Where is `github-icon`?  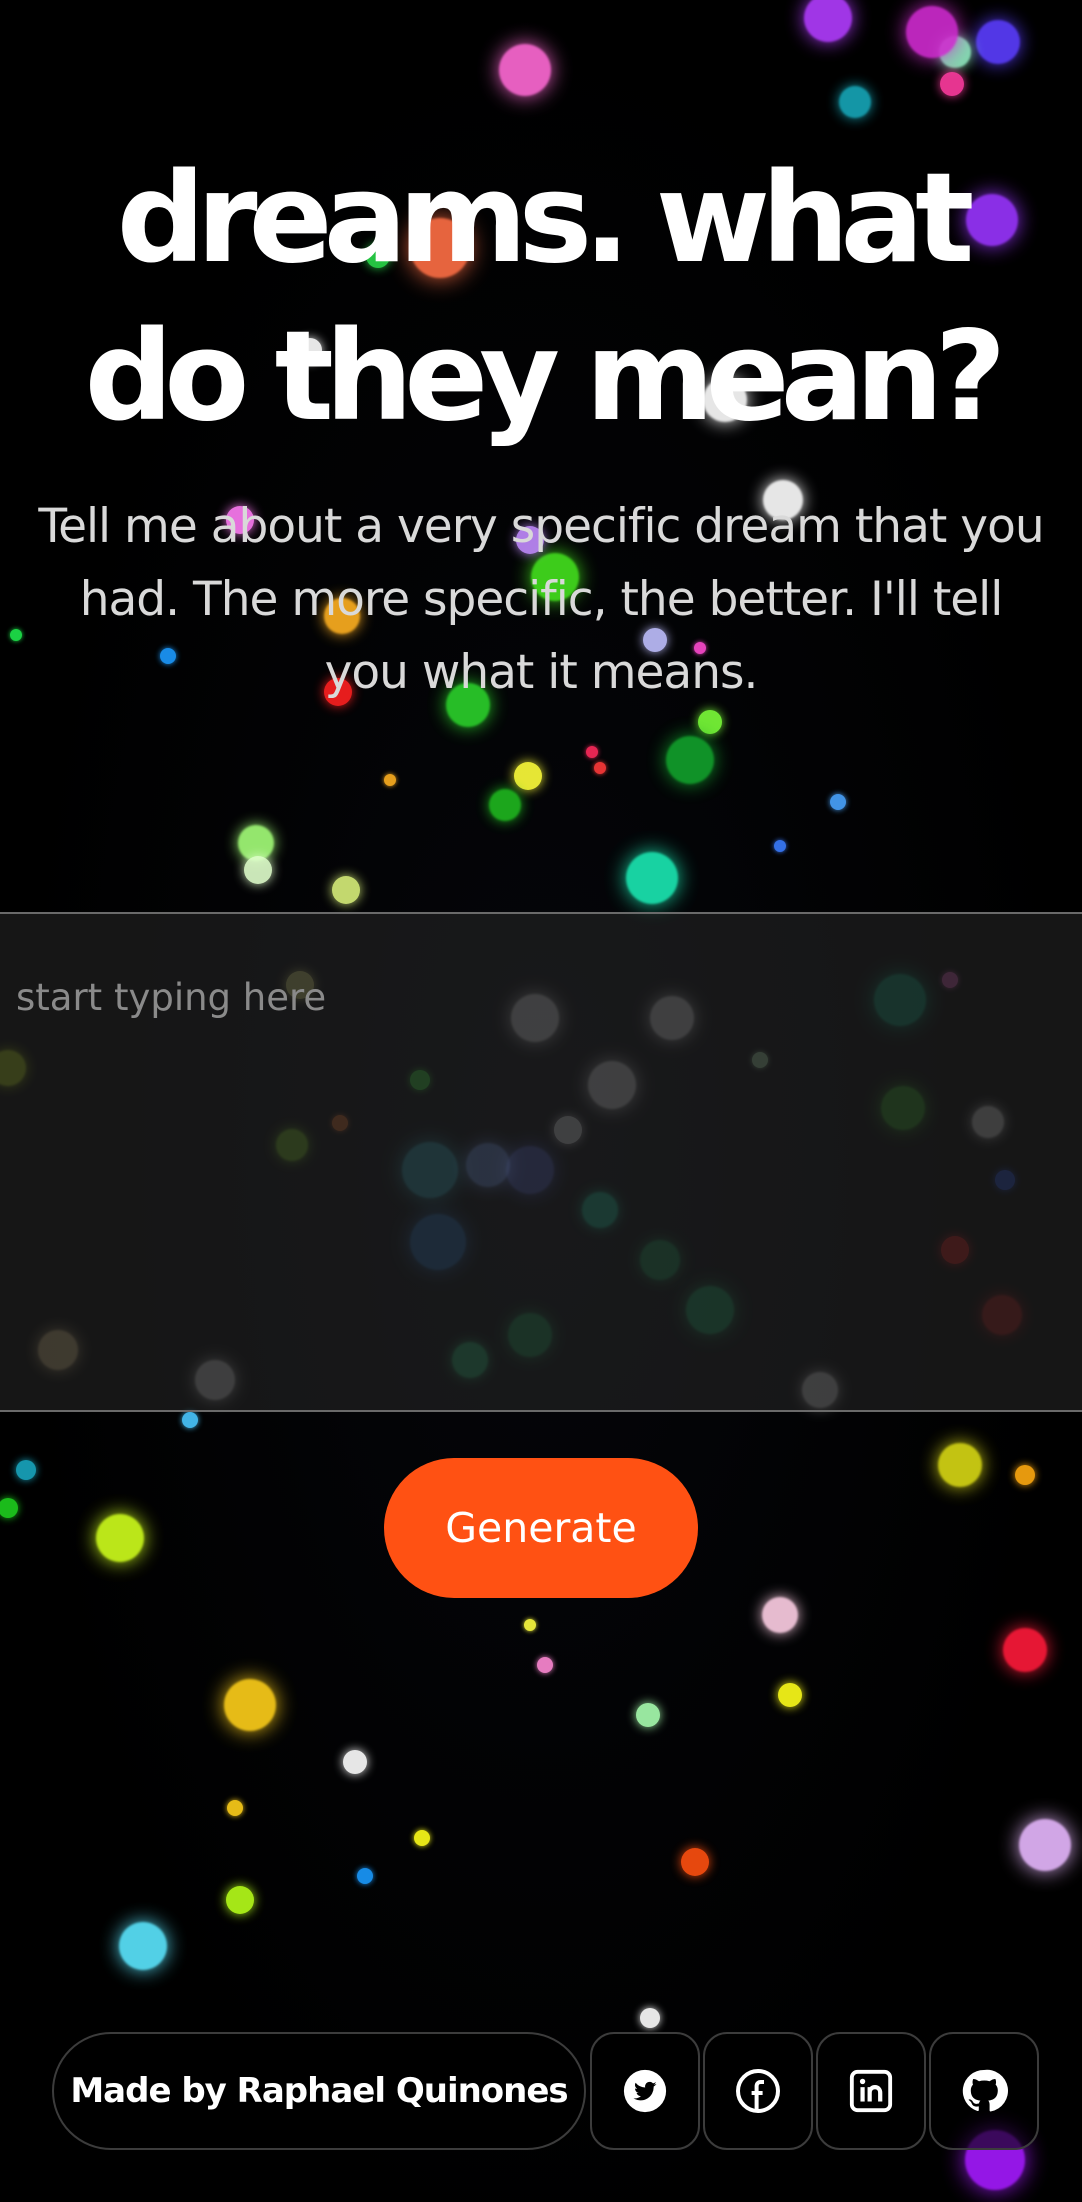
github-icon is located at coordinates (984, 2091).